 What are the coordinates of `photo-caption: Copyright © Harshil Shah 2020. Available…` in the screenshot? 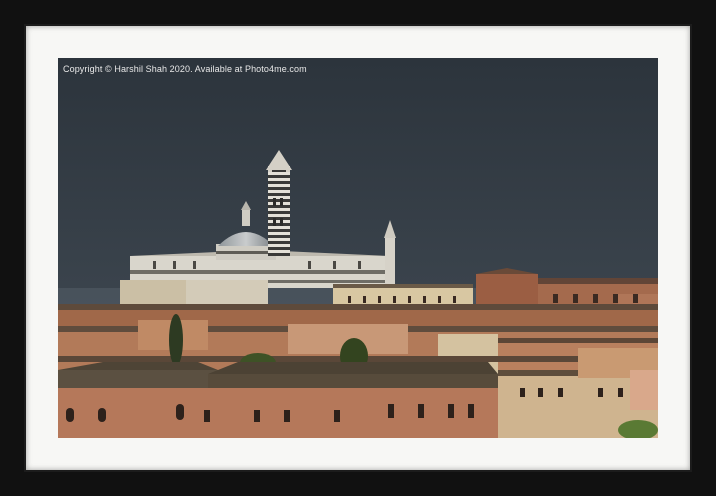 It's located at (185, 69).